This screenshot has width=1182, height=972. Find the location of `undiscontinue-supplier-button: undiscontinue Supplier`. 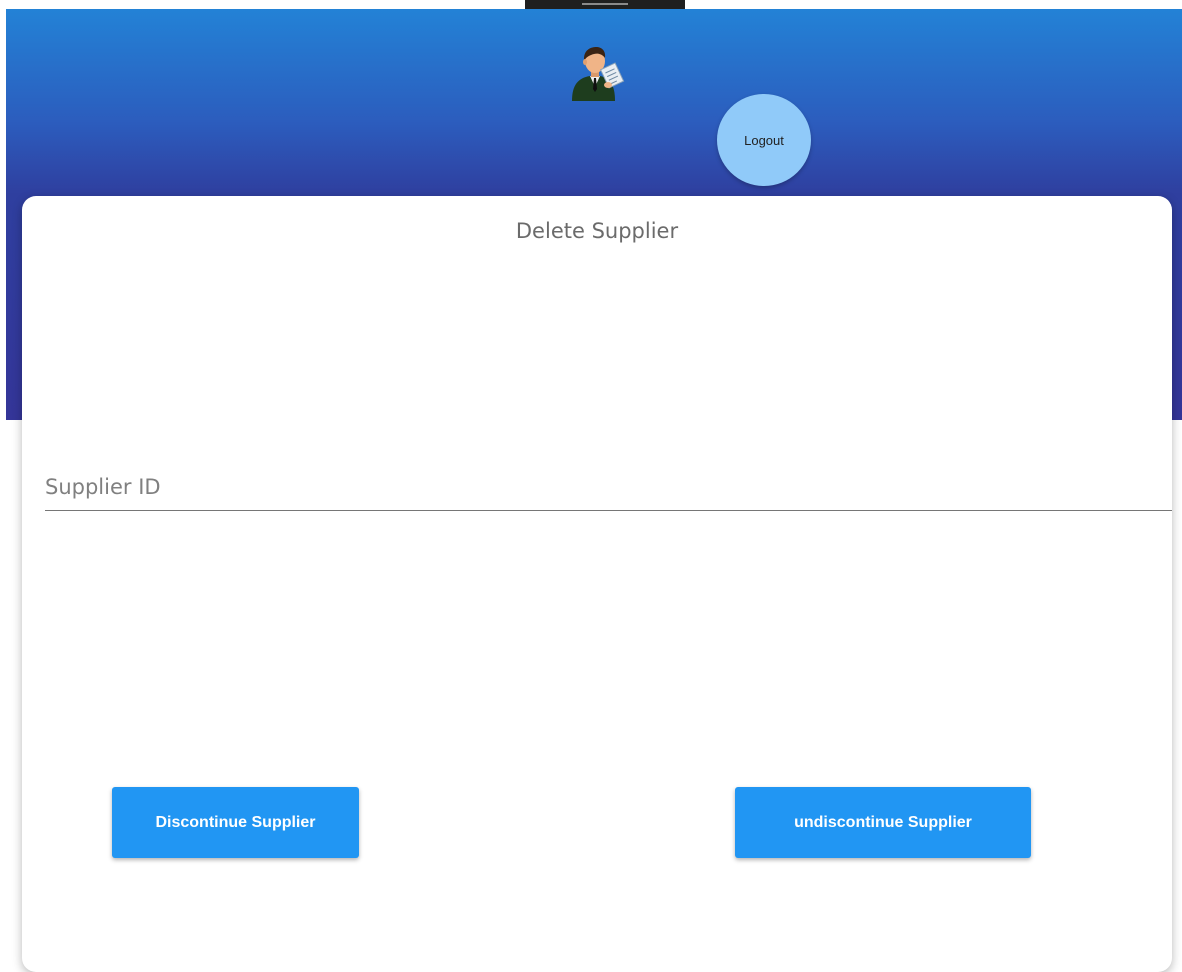

undiscontinue-supplier-button: undiscontinue Supplier is located at coordinates (883, 822).